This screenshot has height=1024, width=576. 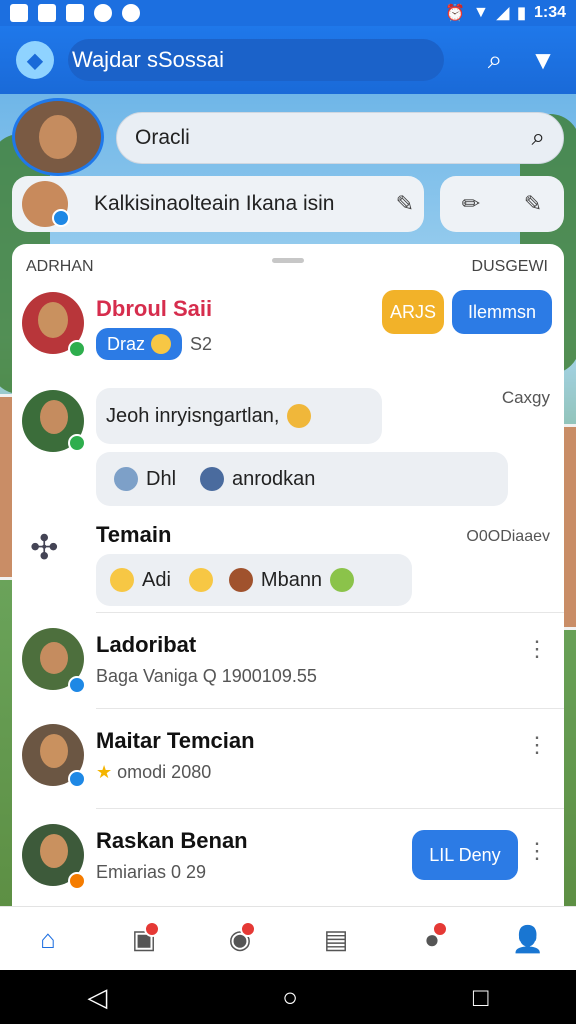 I want to click on message-bubble: Jeoh inryisngartlan,, so click(x=239, y=416).